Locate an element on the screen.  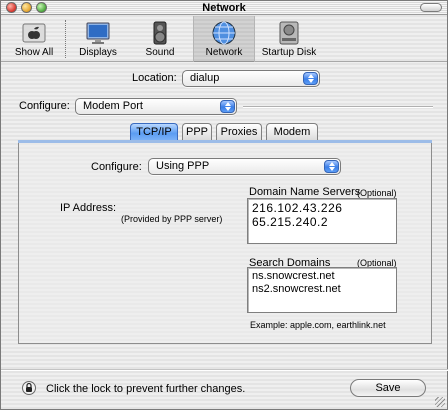
title-bar: Network is located at coordinates (224, 8).